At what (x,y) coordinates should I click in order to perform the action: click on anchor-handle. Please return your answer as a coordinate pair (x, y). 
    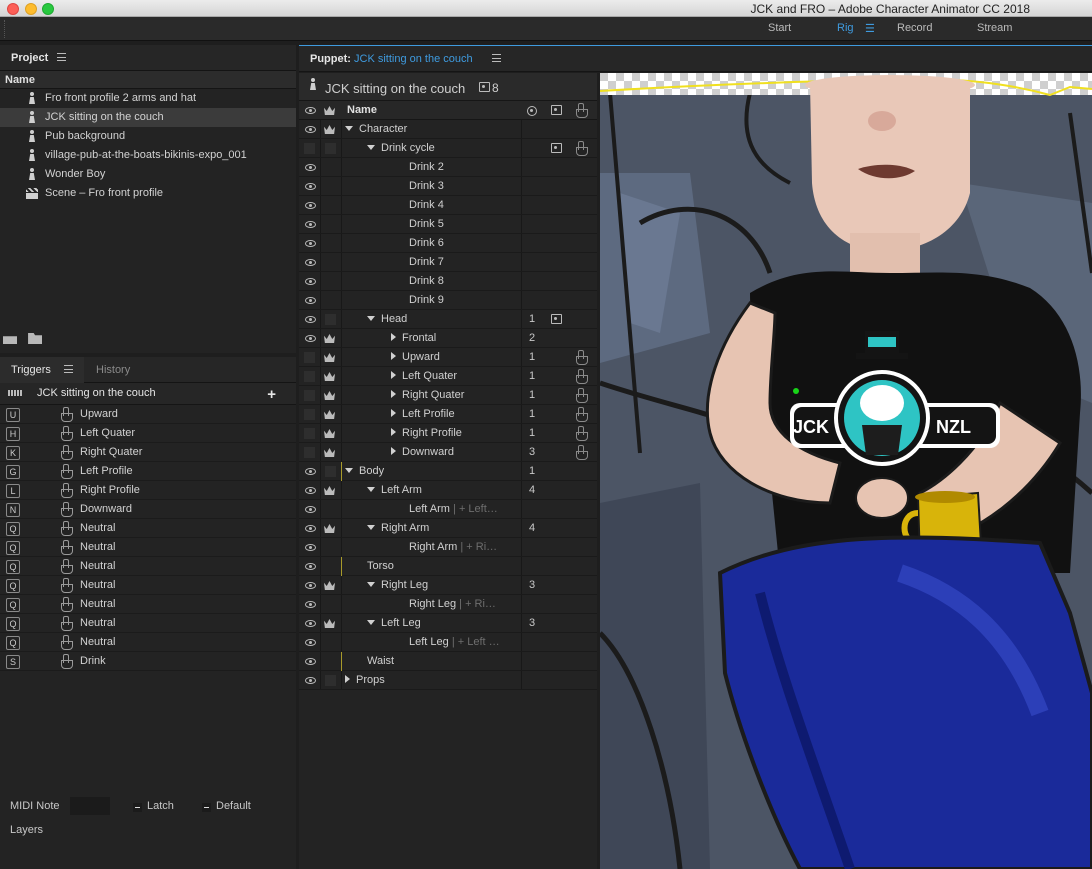
    Looking at the image, I should click on (796, 391).